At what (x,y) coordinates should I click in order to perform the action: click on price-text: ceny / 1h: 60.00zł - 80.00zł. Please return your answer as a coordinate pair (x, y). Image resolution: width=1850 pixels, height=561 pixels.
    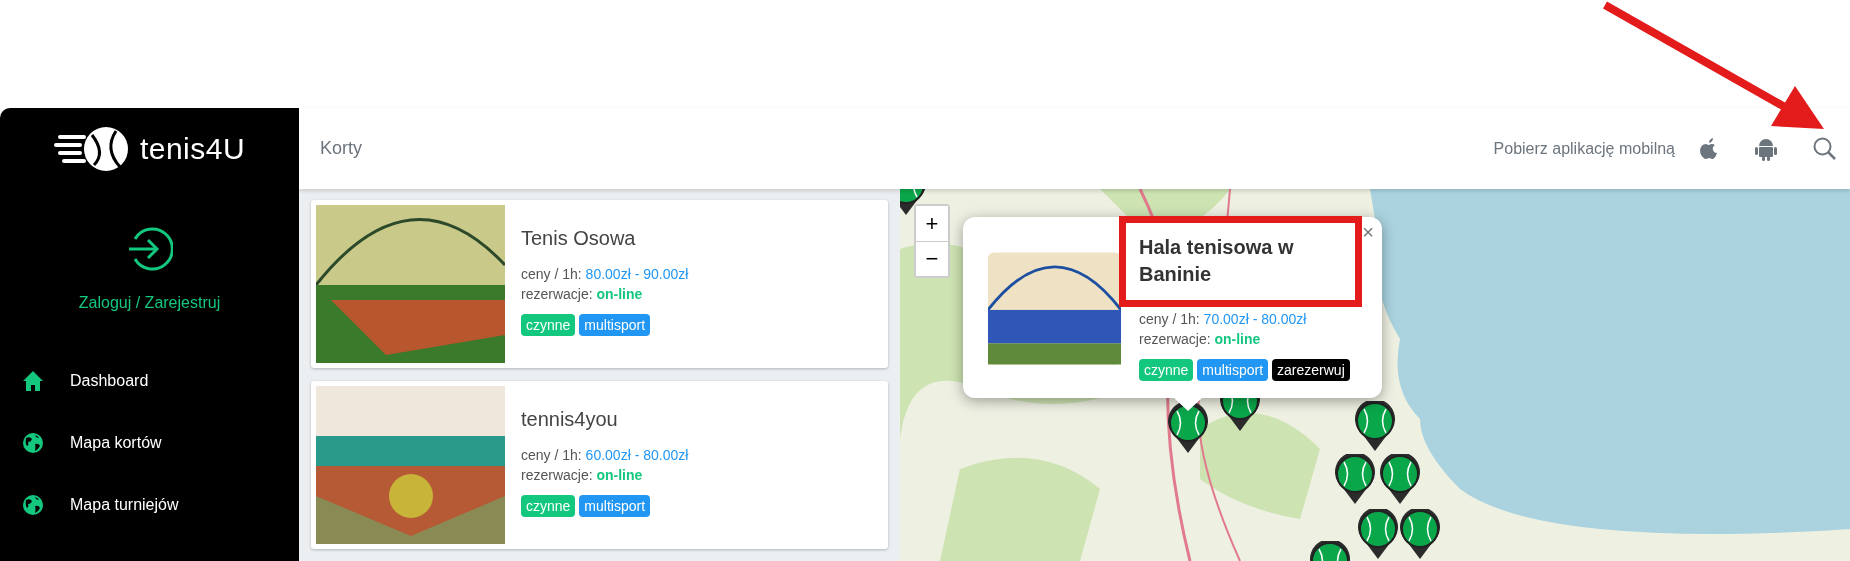
    Looking at the image, I should click on (605, 455).